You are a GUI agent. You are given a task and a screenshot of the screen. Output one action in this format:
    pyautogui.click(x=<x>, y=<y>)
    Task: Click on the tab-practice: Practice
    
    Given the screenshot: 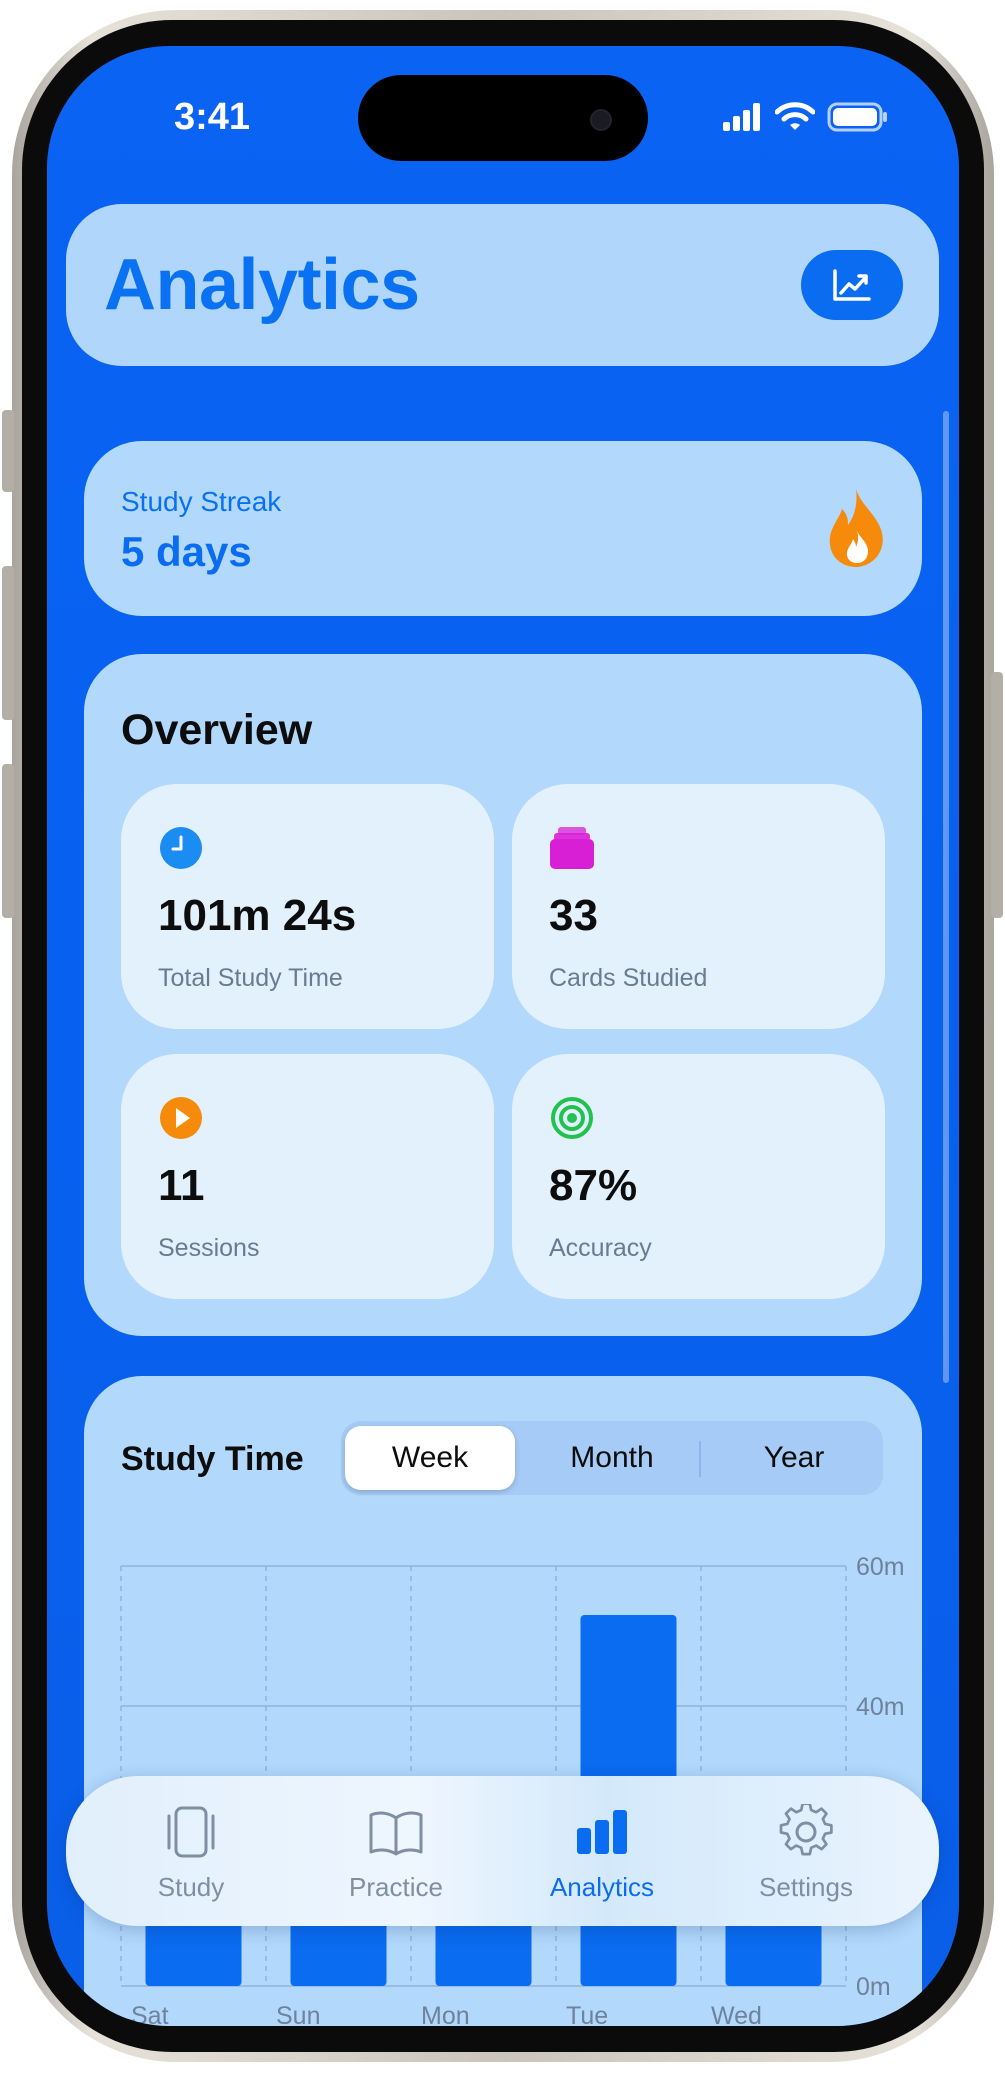 What is the action you would take?
    pyautogui.click(x=396, y=1851)
    